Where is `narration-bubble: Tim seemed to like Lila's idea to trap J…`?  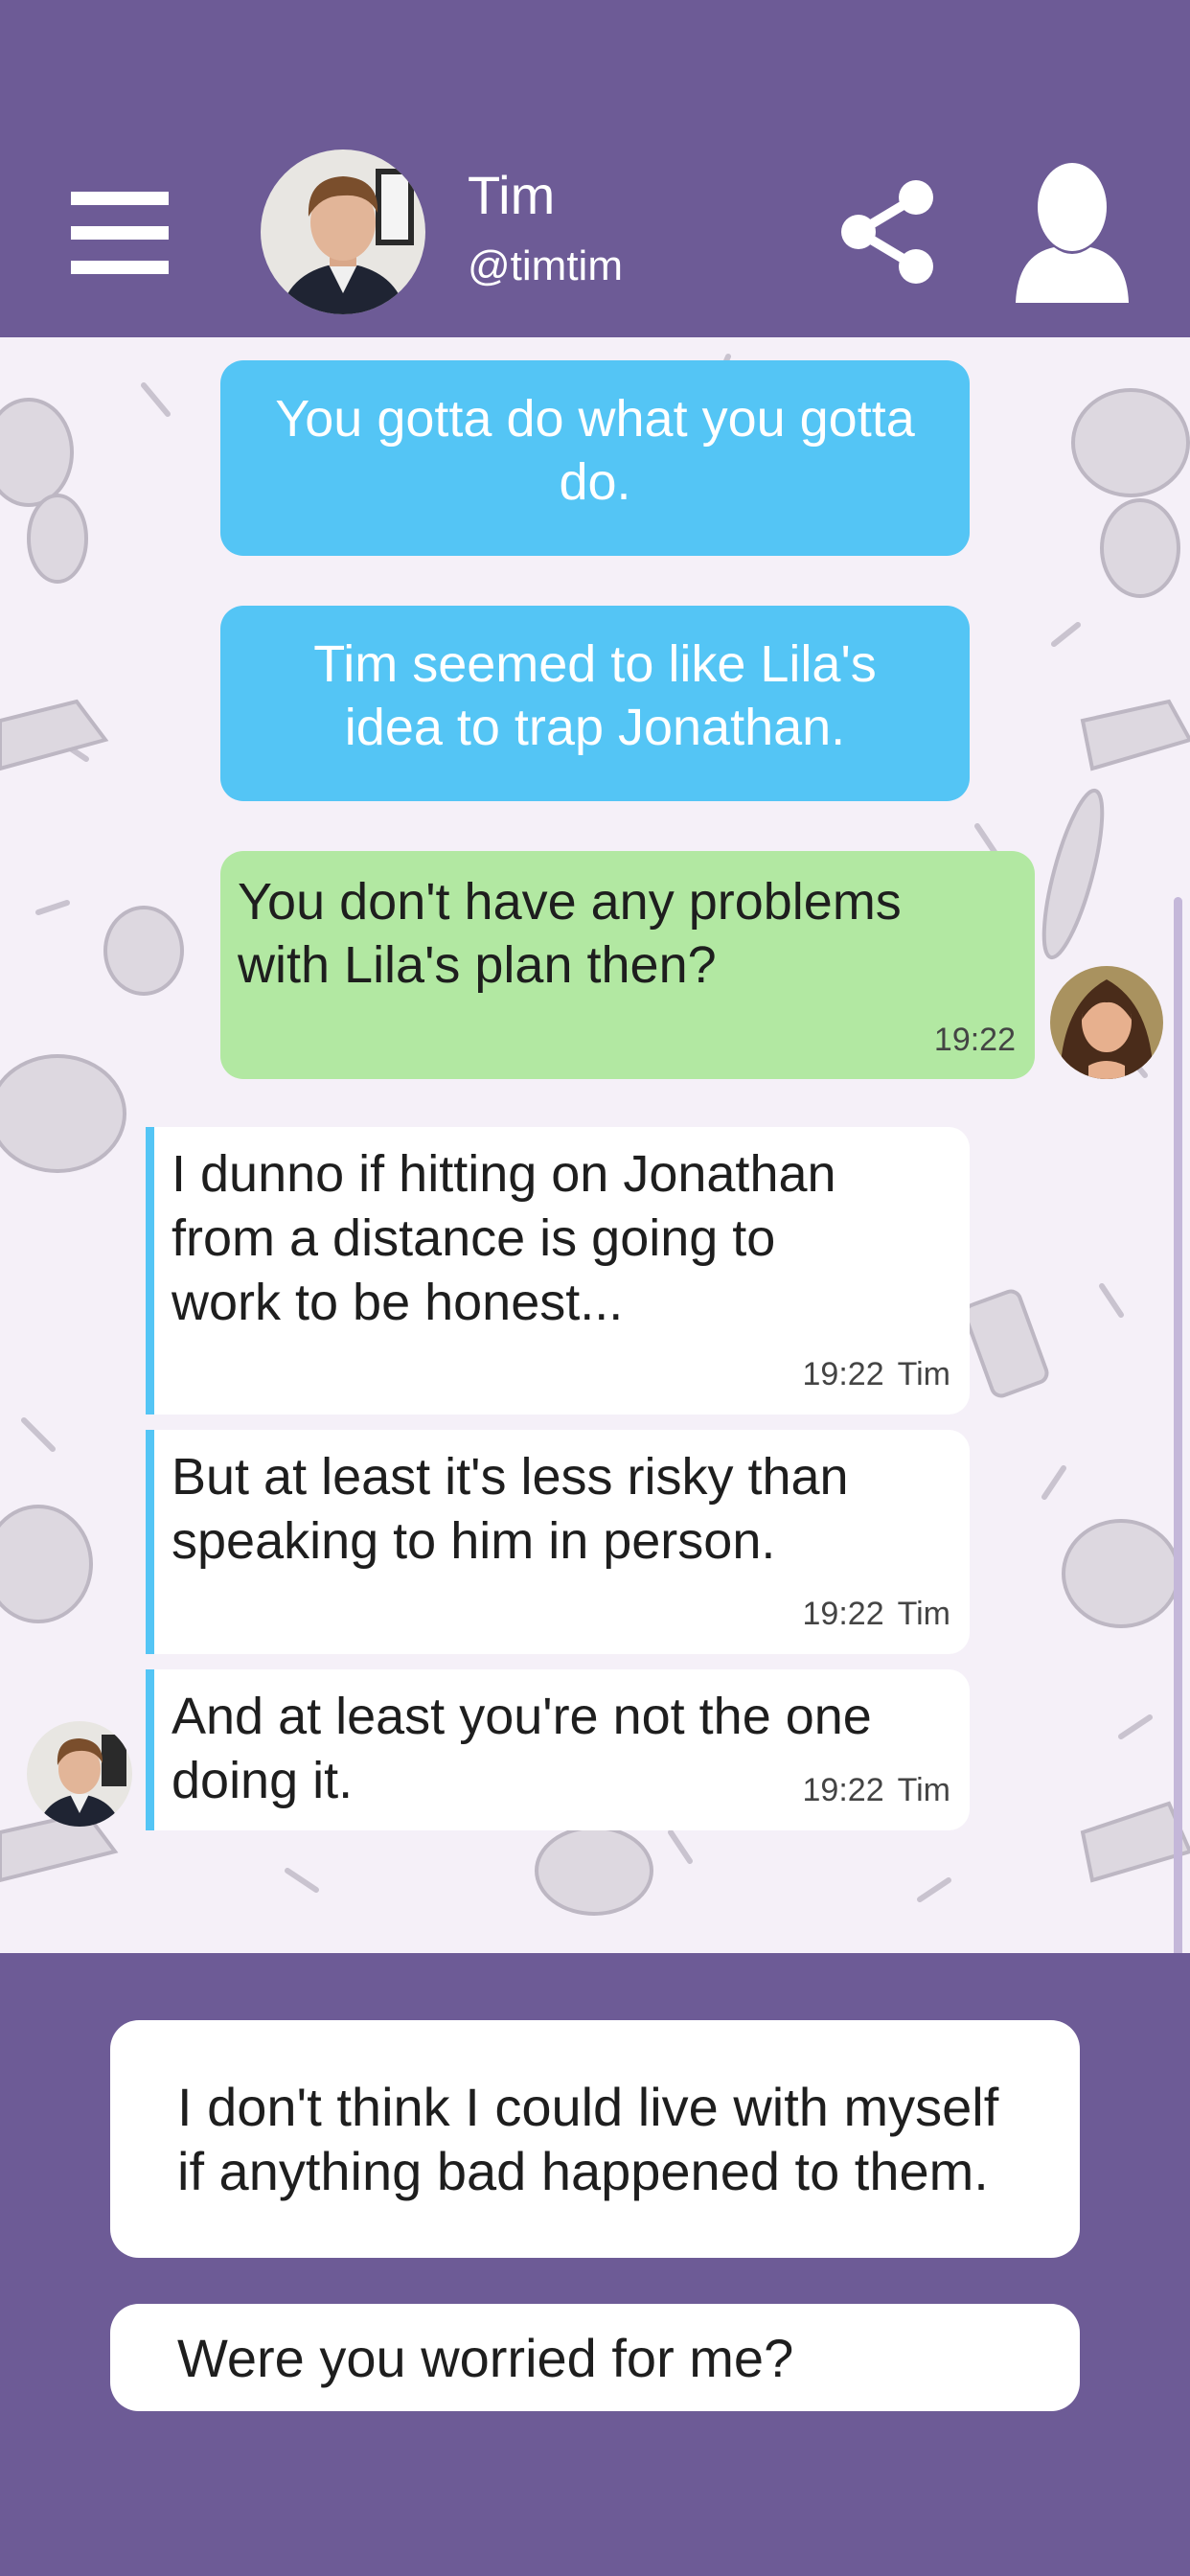 narration-bubble: Tim seemed to like Lila's idea to trap J… is located at coordinates (595, 703).